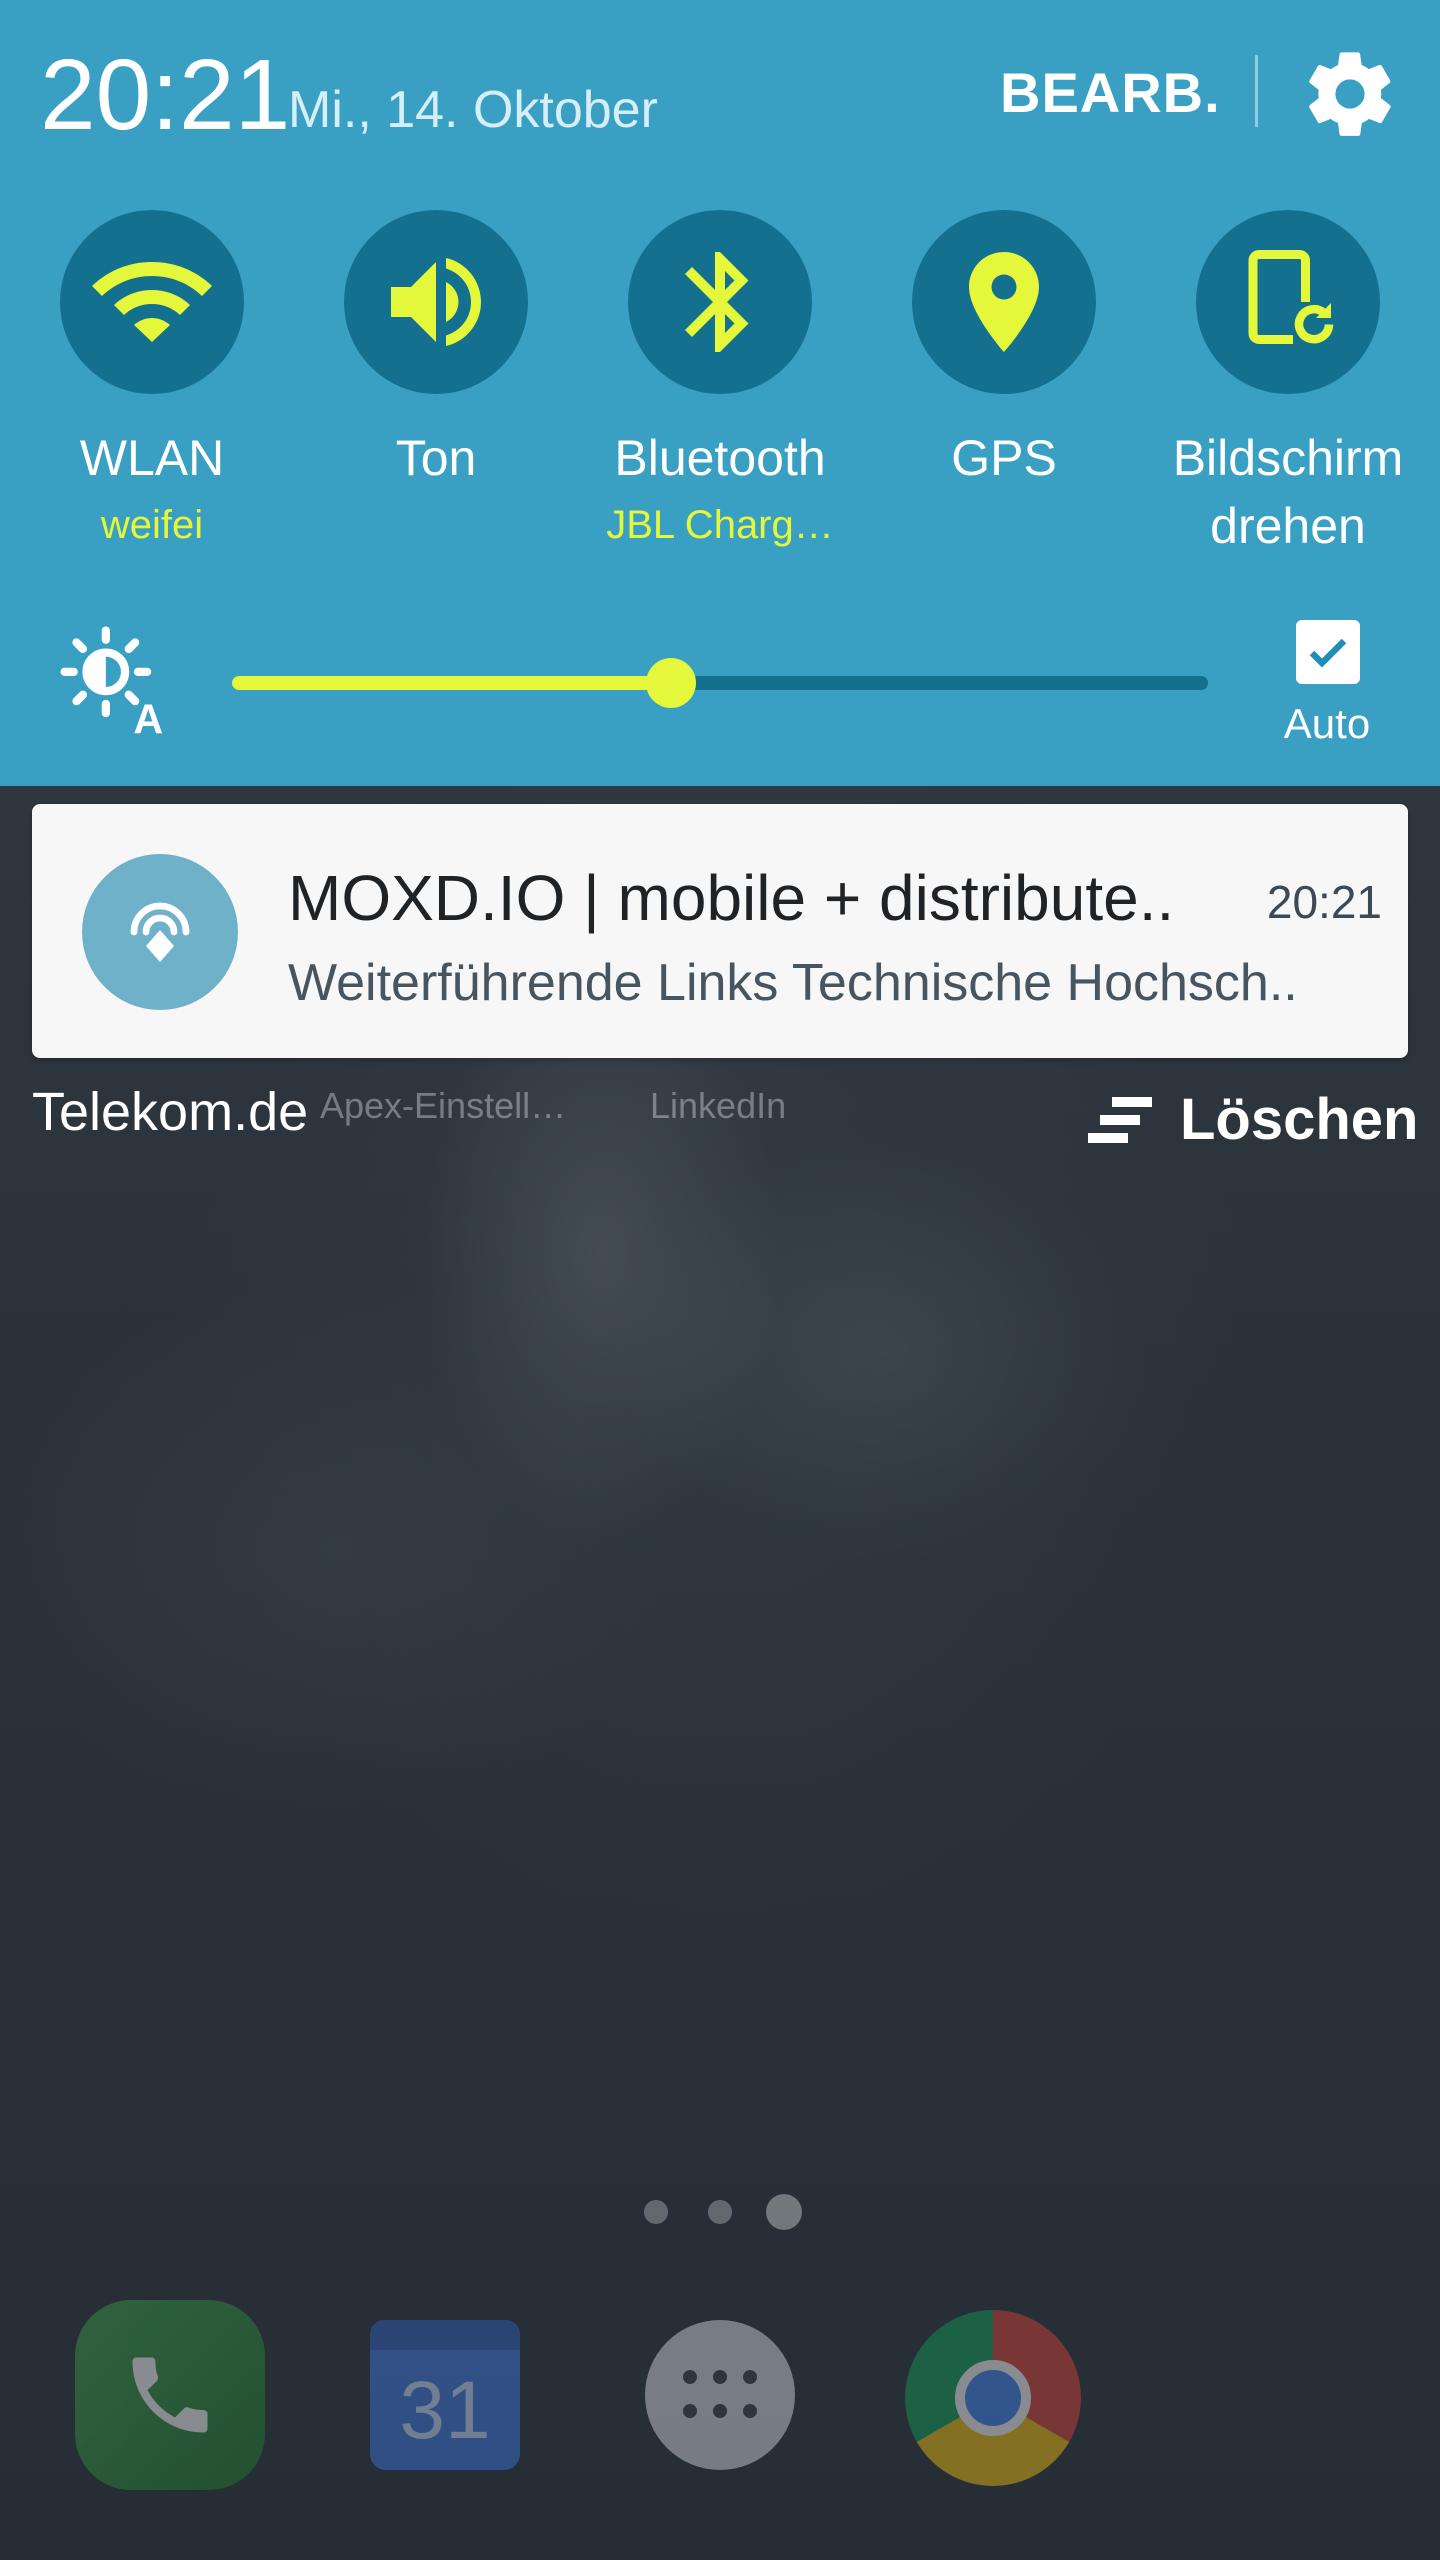 Image resolution: width=1440 pixels, height=2560 pixels. I want to click on toggle-sound-circle, so click(436, 302).